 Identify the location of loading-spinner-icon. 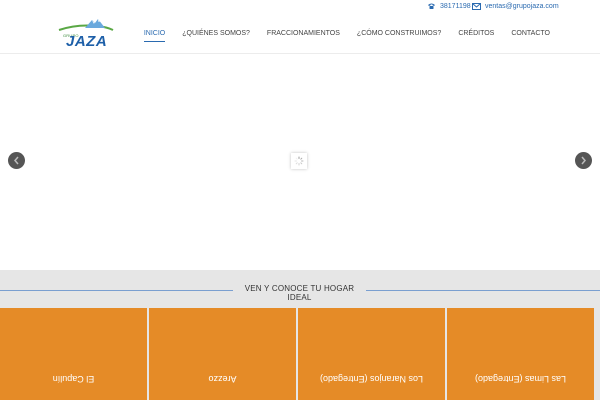
(299, 161).